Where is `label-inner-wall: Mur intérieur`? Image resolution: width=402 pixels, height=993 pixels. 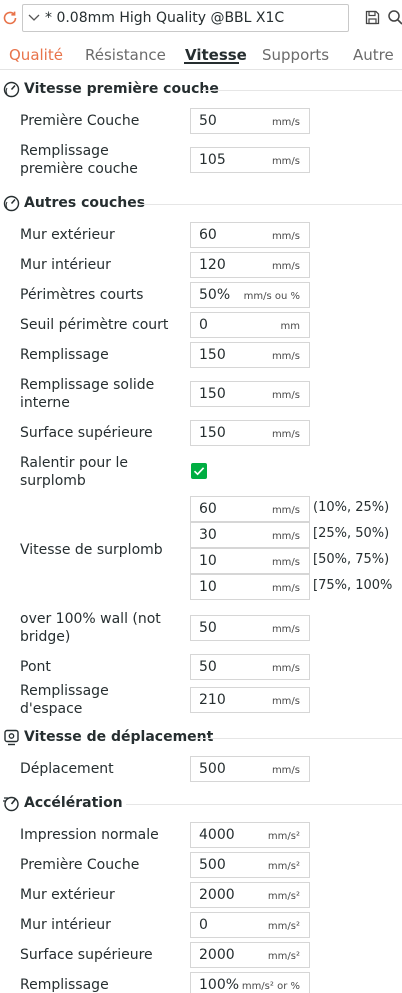 label-inner-wall: Mur intérieur is located at coordinates (65, 265).